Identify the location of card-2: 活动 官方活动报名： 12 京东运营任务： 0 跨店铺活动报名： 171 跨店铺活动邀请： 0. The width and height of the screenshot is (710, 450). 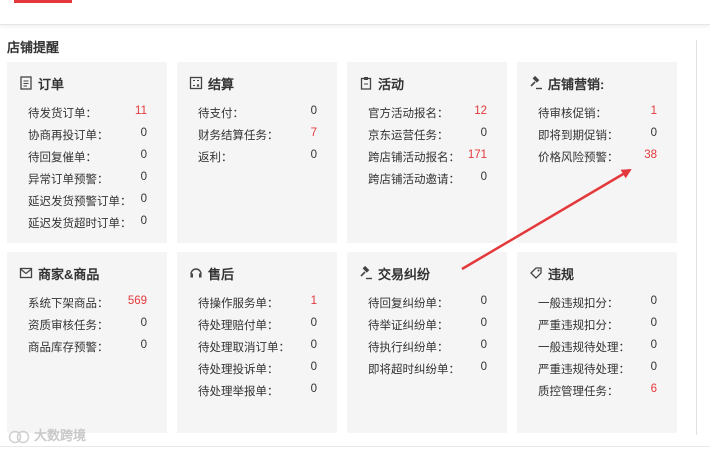
(427, 152).